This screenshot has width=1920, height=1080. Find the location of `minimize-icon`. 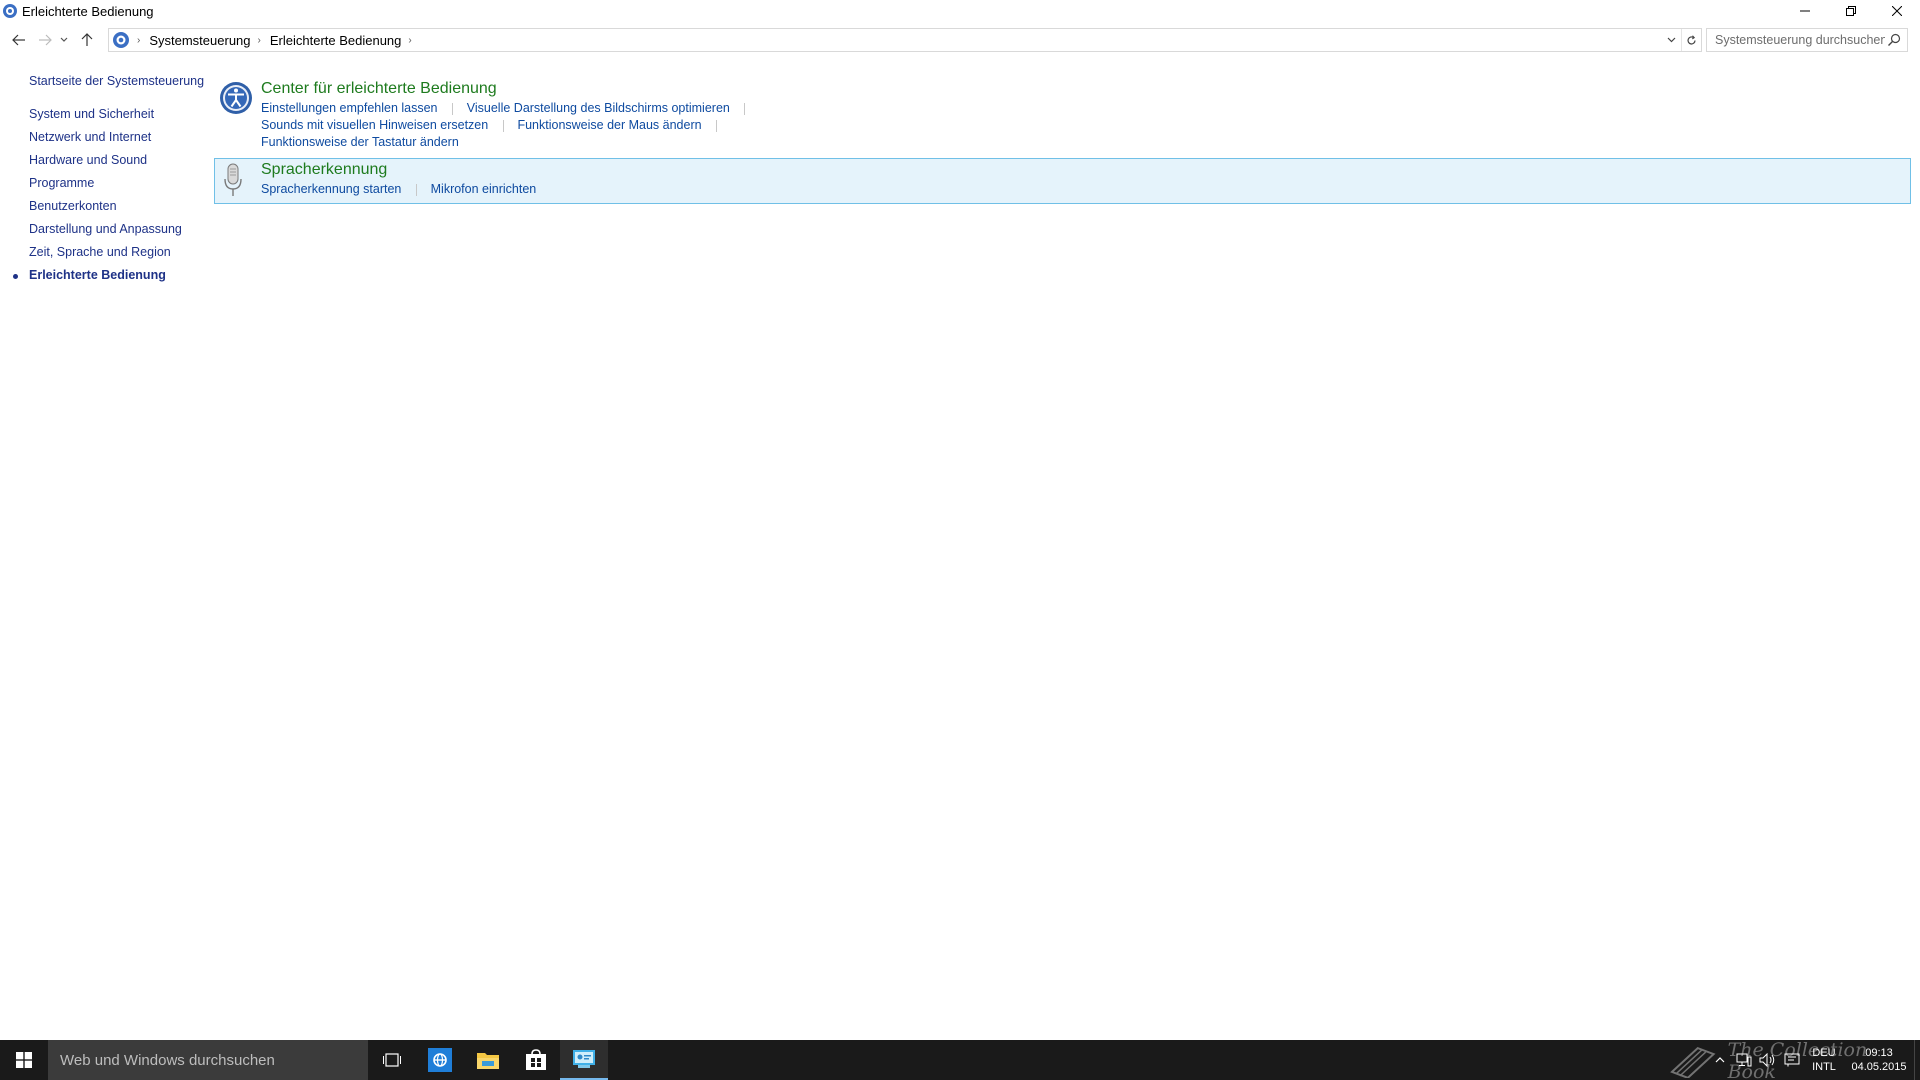

minimize-icon is located at coordinates (1805, 11).